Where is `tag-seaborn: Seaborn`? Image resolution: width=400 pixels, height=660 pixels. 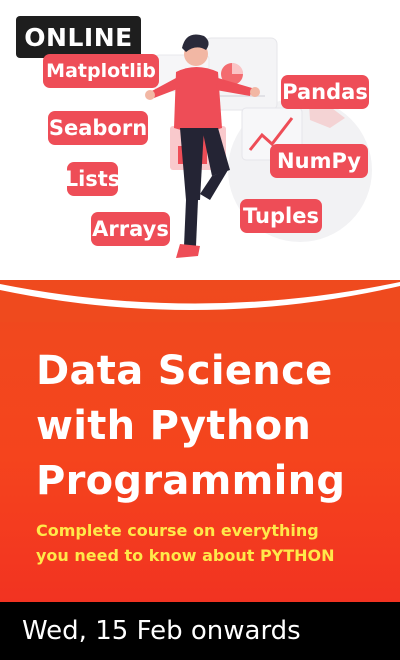 tag-seaborn: Seaborn is located at coordinates (98, 128).